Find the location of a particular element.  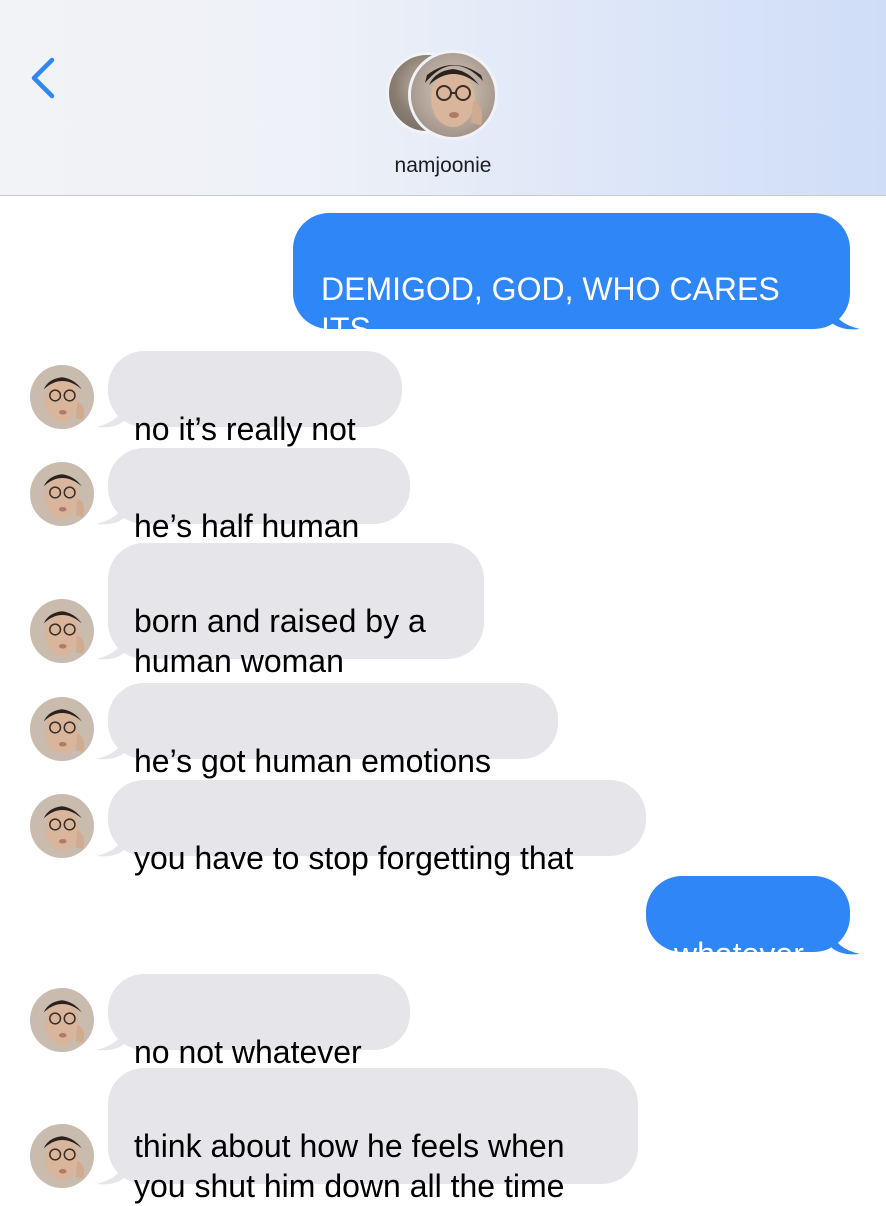

message-text: whatever is located at coordinates (739, 954).